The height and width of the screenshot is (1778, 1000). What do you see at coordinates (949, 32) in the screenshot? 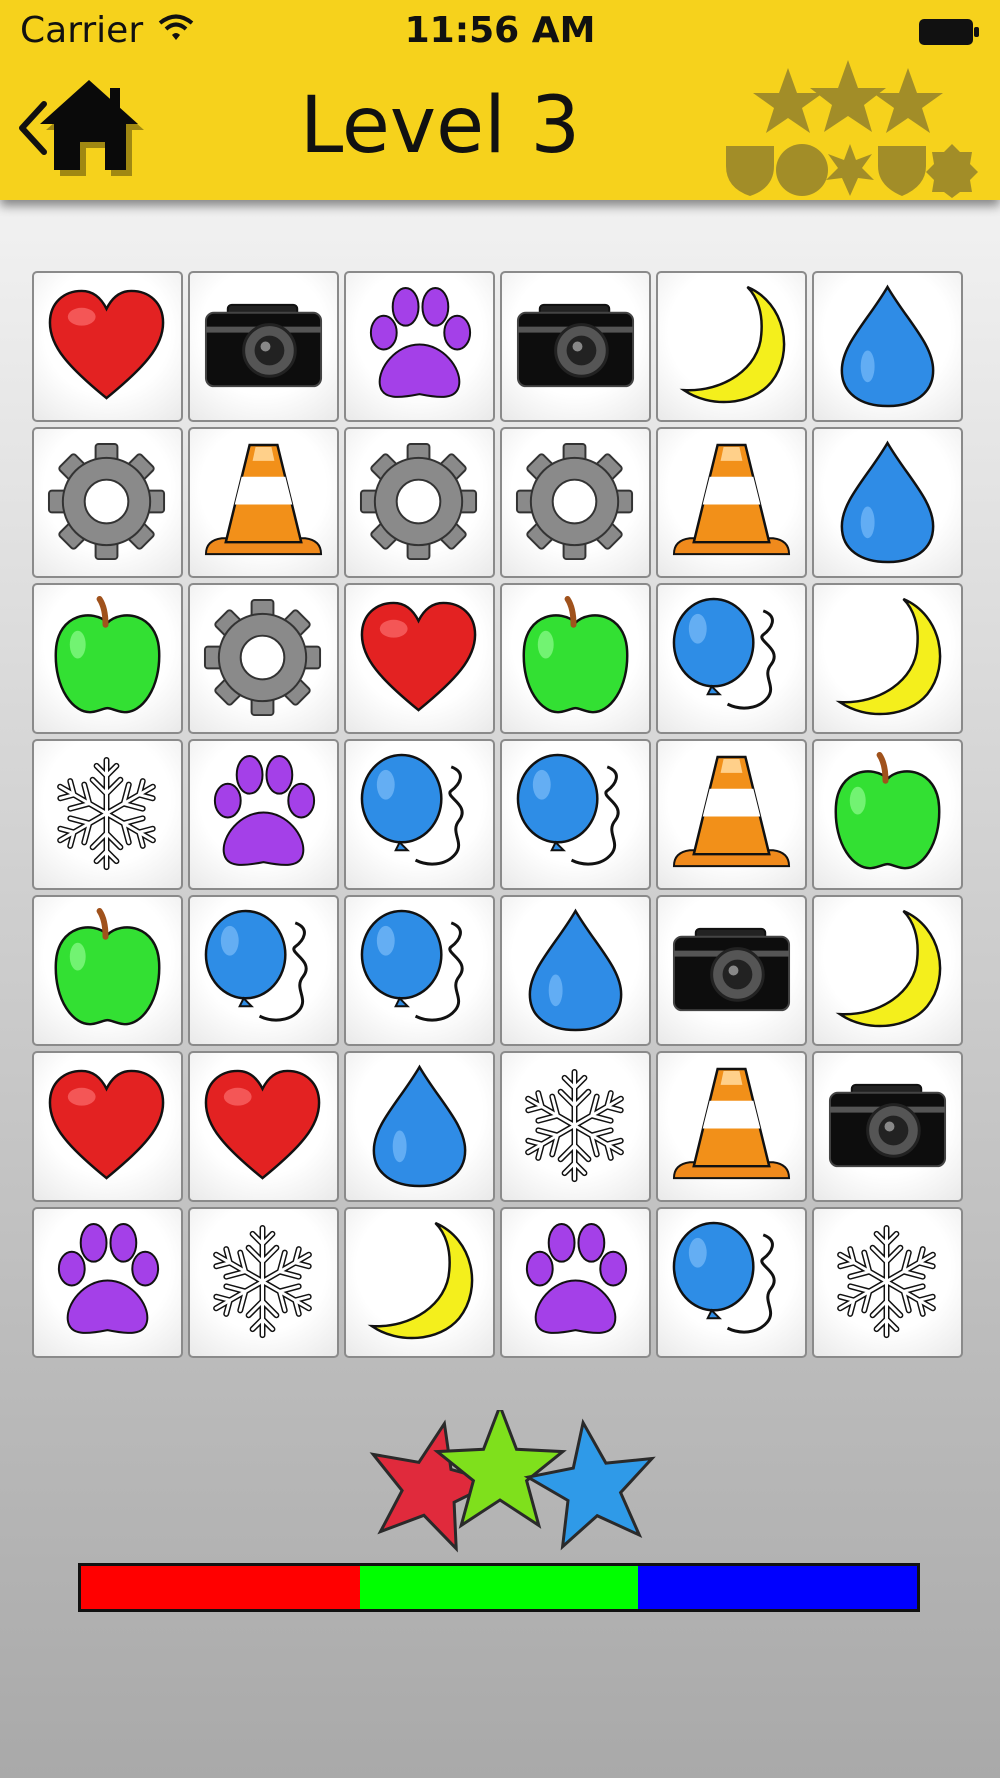
I see `battery-icon` at bounding box center [949, 32].